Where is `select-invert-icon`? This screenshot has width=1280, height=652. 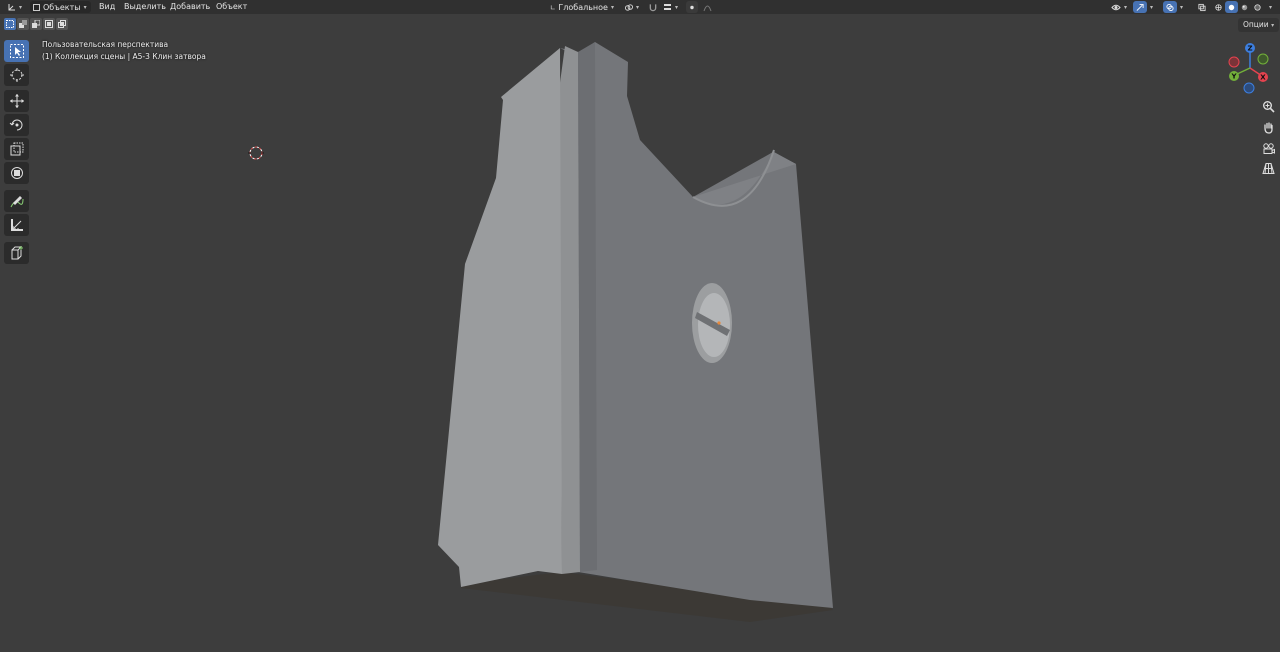 select-invert-icon is located at coordinates (49, 24).